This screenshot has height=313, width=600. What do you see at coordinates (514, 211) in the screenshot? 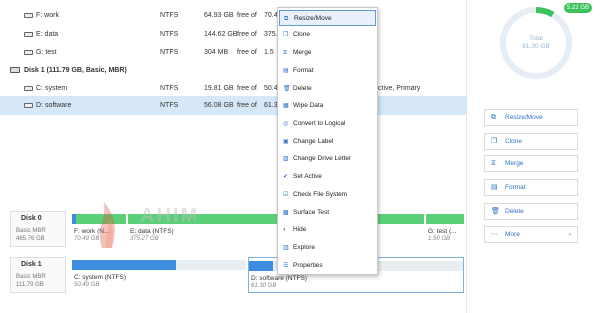
I see `button-label: Delete` at bounding box center [514, 211].